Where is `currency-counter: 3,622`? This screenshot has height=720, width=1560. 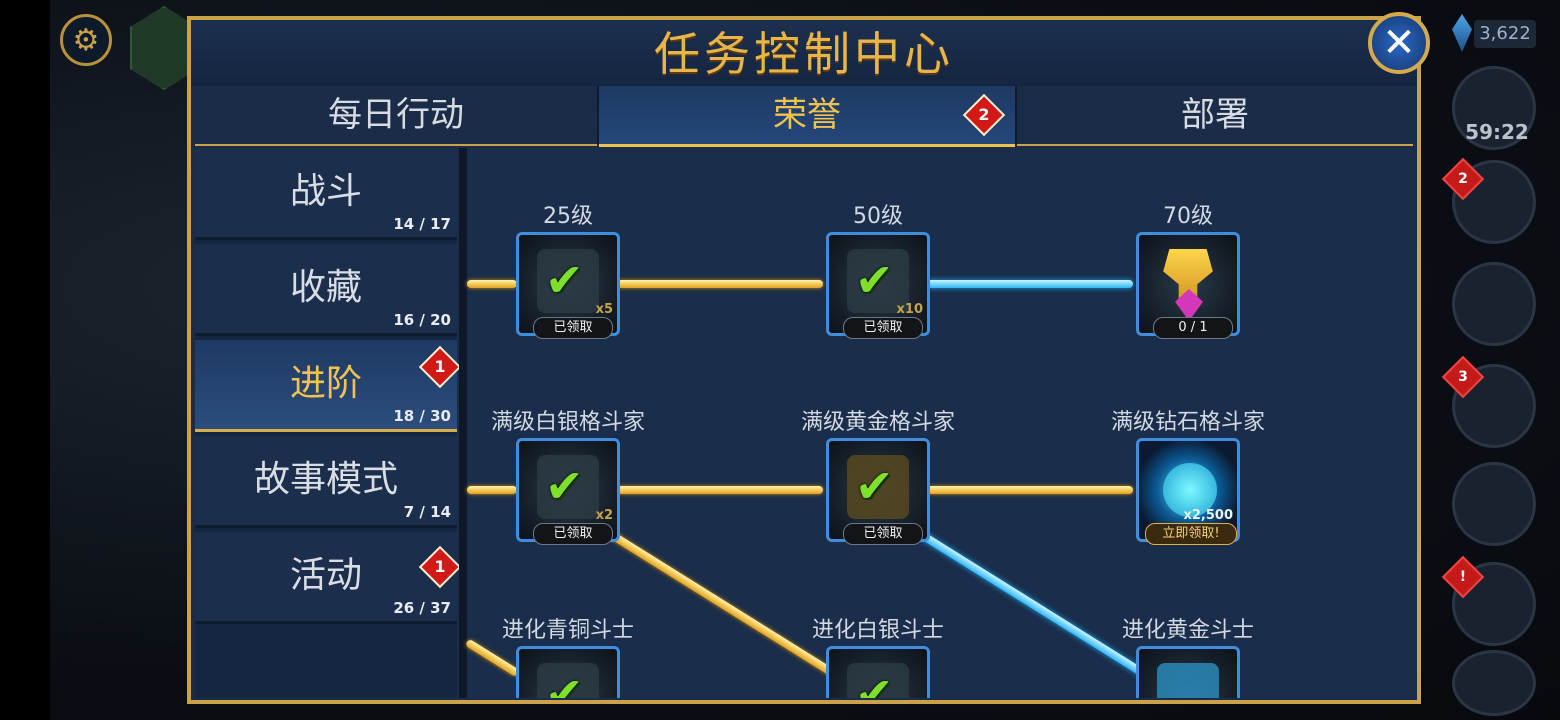
currency-counter: 3,622 is located at coordinates (1495, 34).